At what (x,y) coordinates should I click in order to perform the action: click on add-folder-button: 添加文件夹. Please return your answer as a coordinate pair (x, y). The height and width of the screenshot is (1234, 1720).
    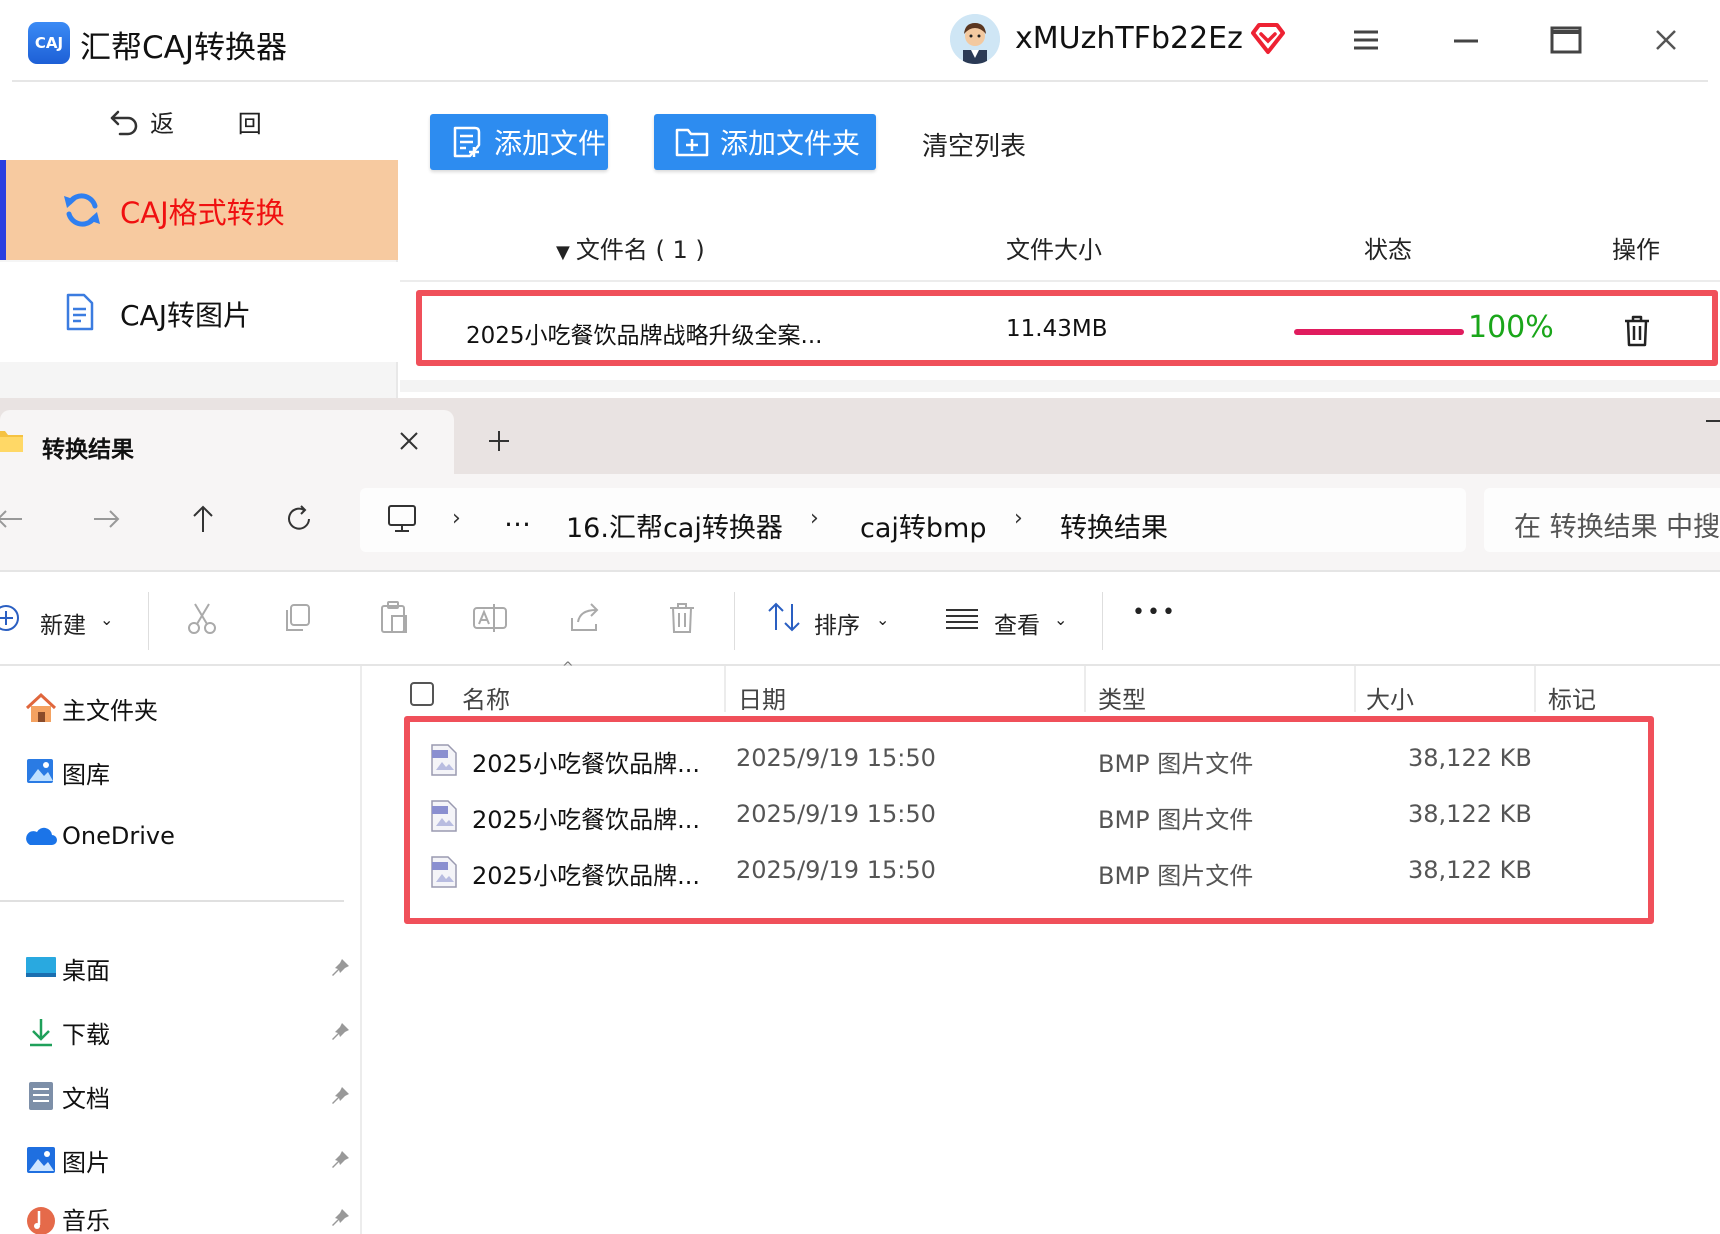
    Looking at the image, I should click on (765, 142).